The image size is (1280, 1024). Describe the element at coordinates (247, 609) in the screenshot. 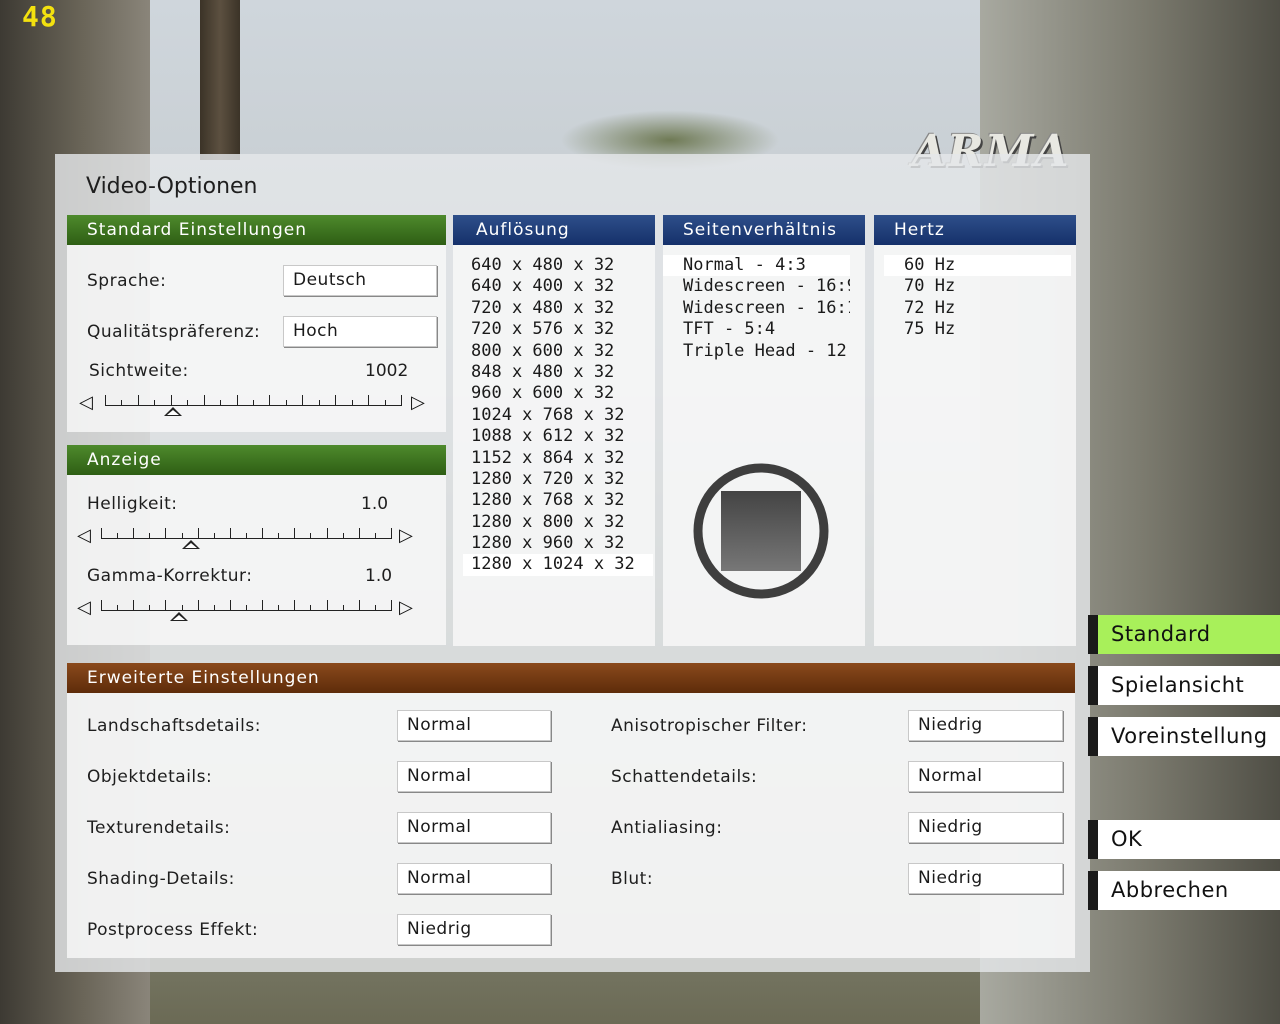

I see `gamma-slider: ◁ ▷` at that location.